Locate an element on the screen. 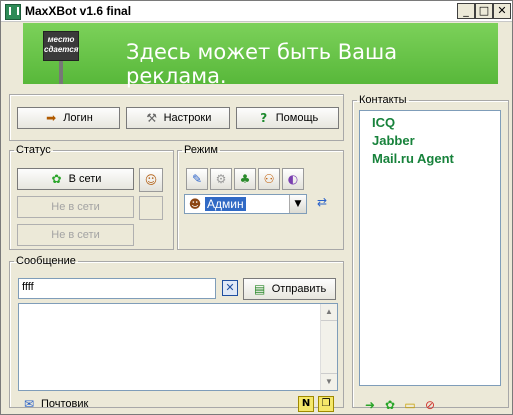  contact-item: ICQ is located at coordinates (383, 122).